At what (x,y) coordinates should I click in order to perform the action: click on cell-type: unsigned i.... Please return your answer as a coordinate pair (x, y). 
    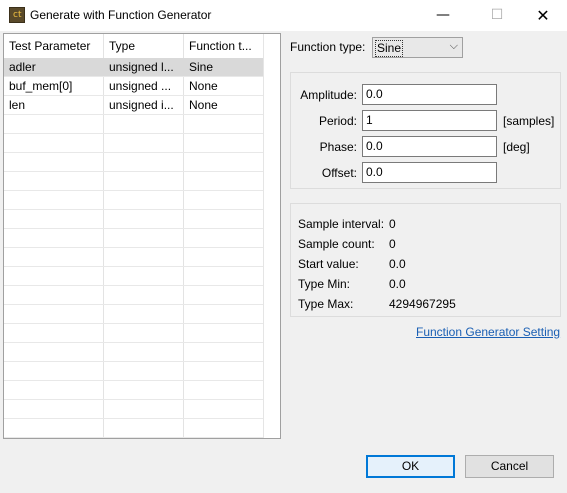
    Looking at the image, I should click on (141, 105).